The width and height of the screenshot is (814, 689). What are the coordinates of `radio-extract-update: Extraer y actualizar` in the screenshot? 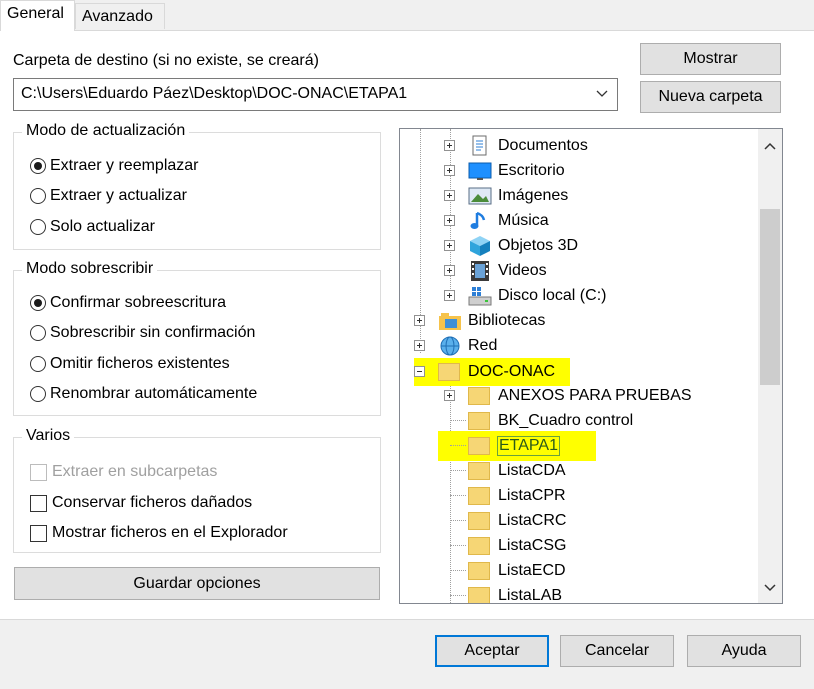 It's located at (108, 196).